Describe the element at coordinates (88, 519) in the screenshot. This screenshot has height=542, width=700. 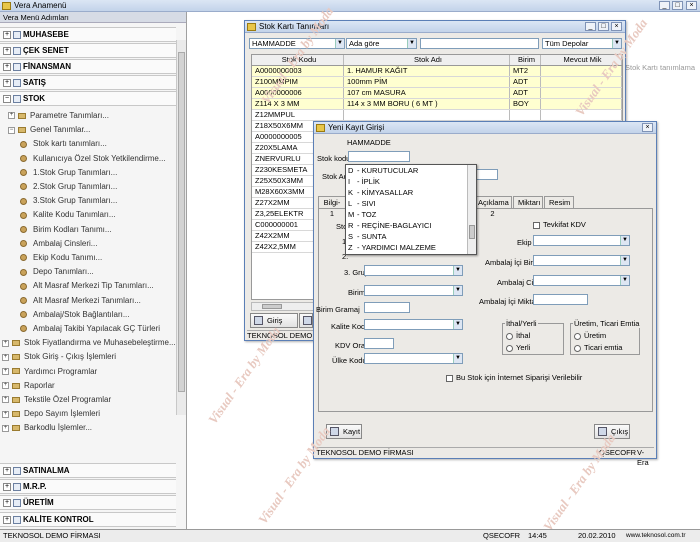
I see `sidebar-section-3: + KALİTE KONTROL` at that location.